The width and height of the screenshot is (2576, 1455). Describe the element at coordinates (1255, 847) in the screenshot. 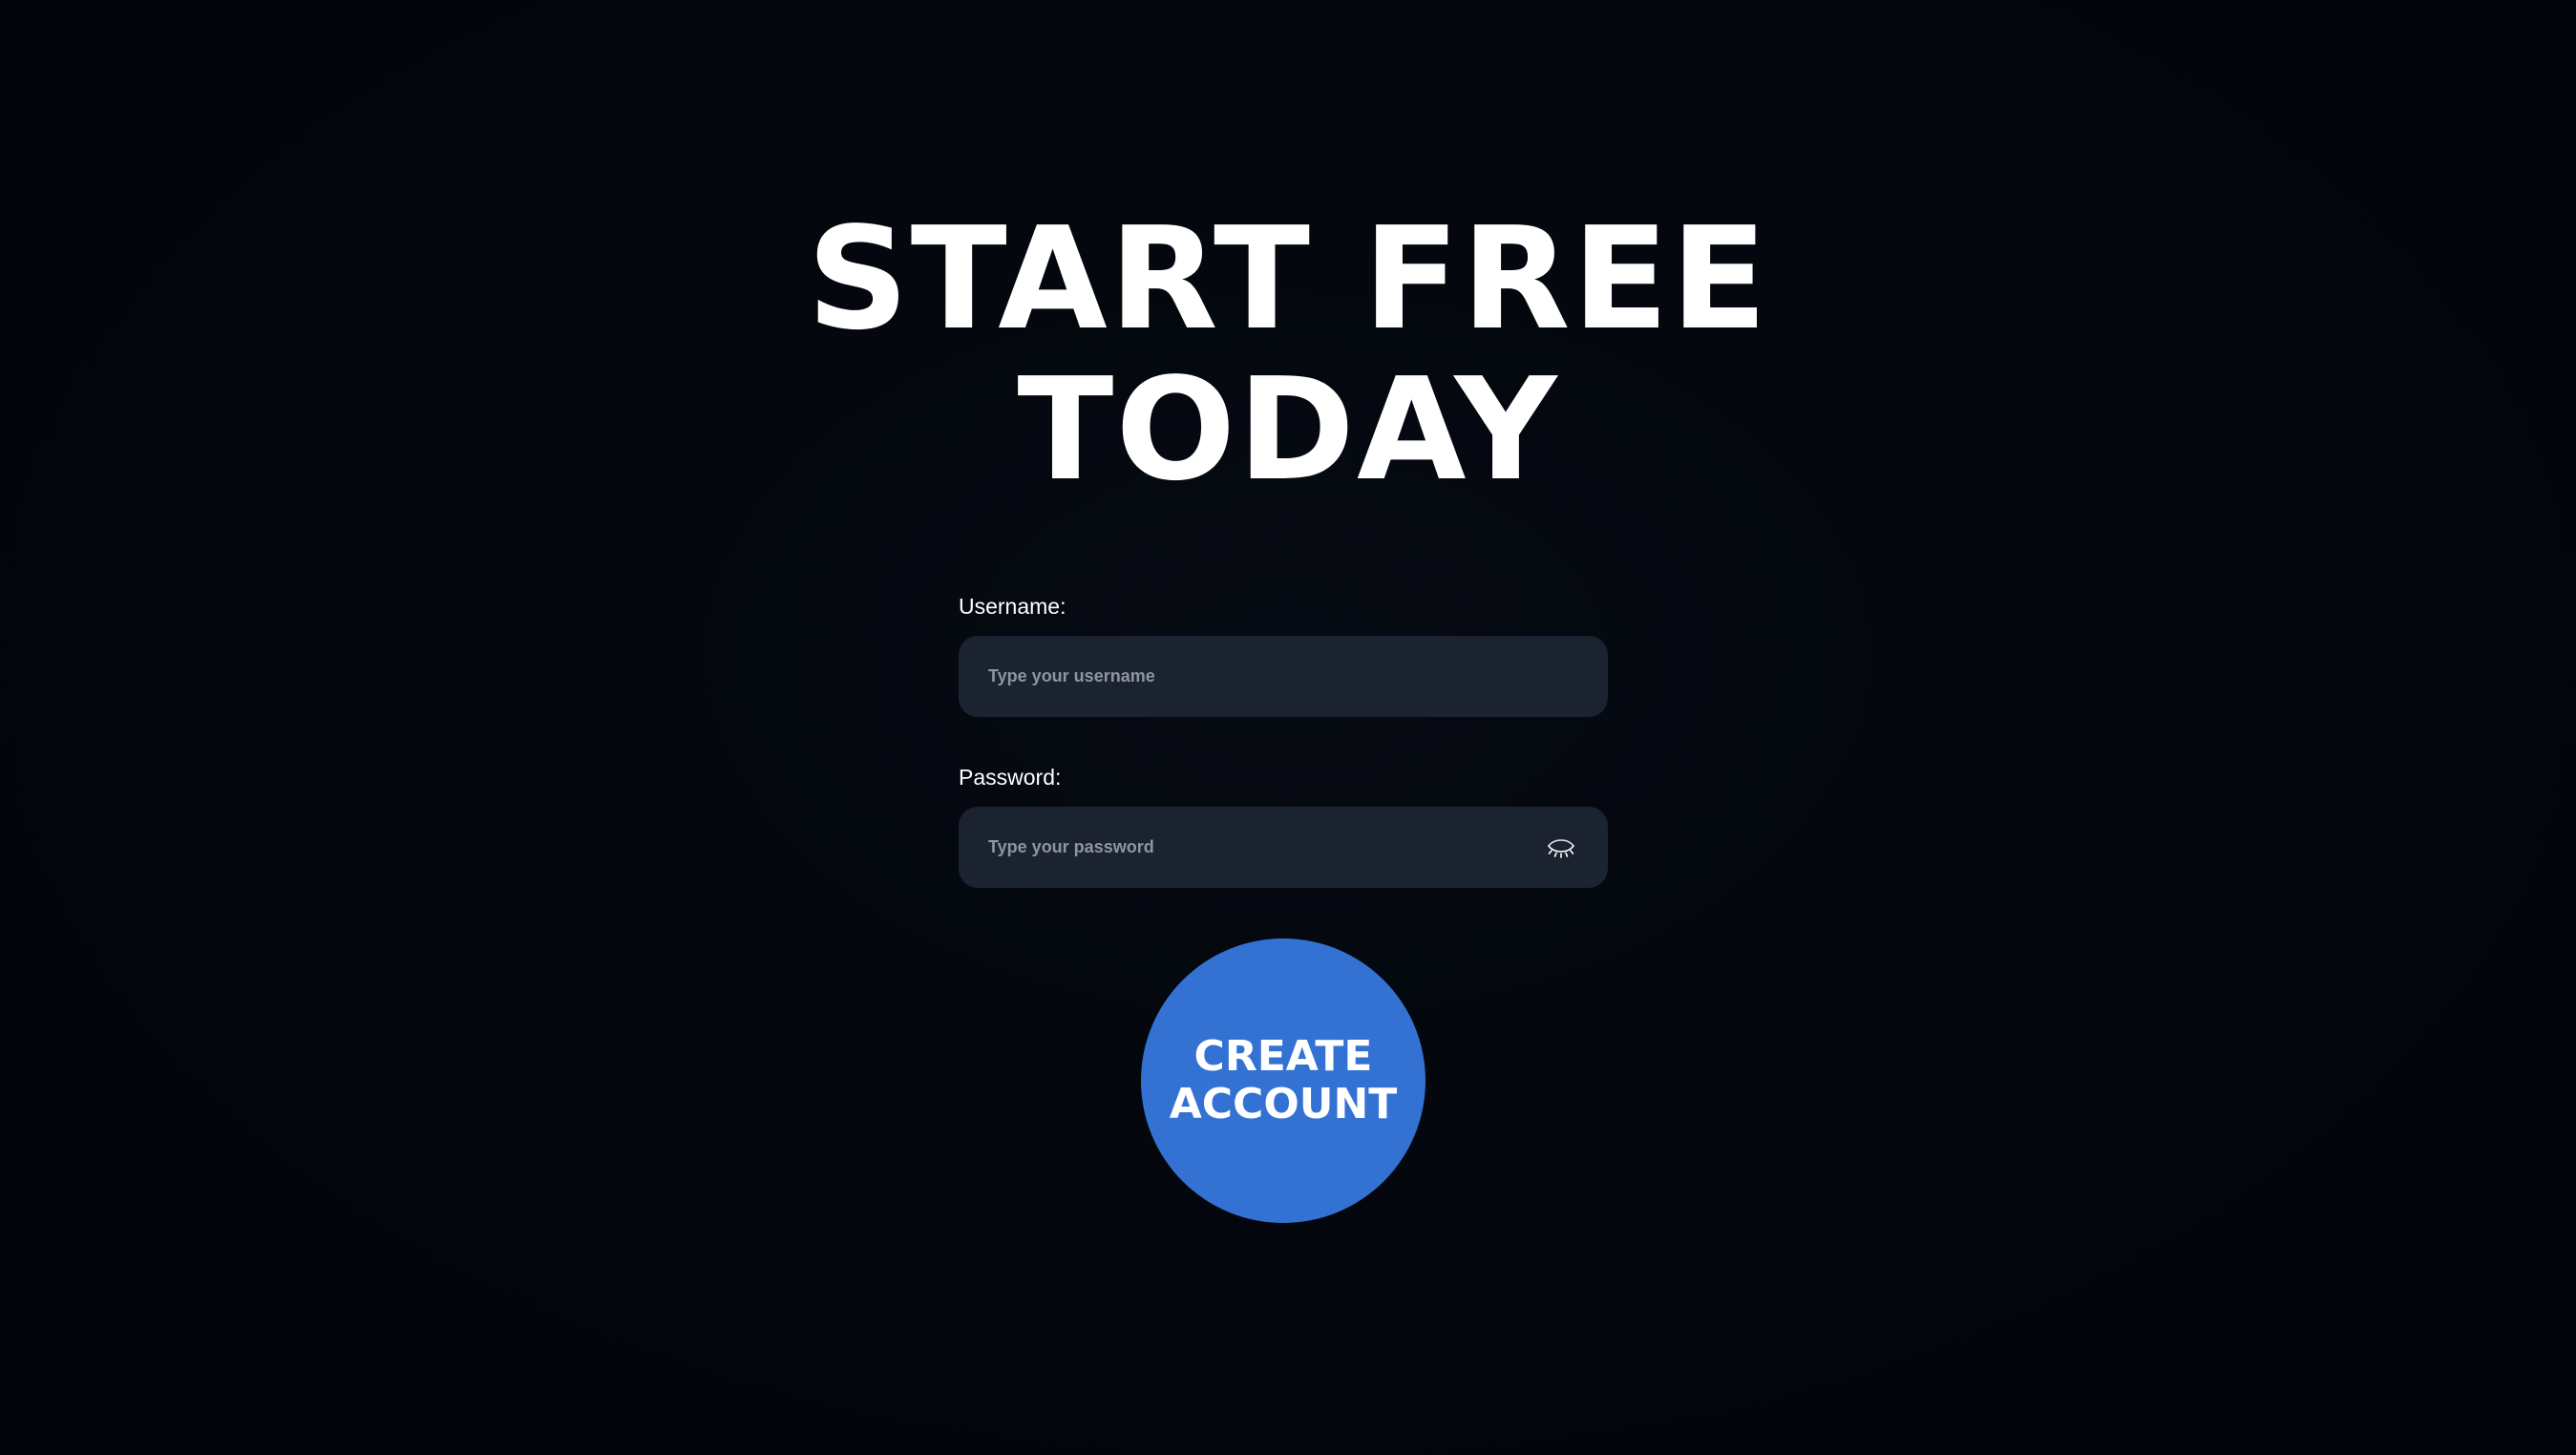

I see `password-input` at that location.